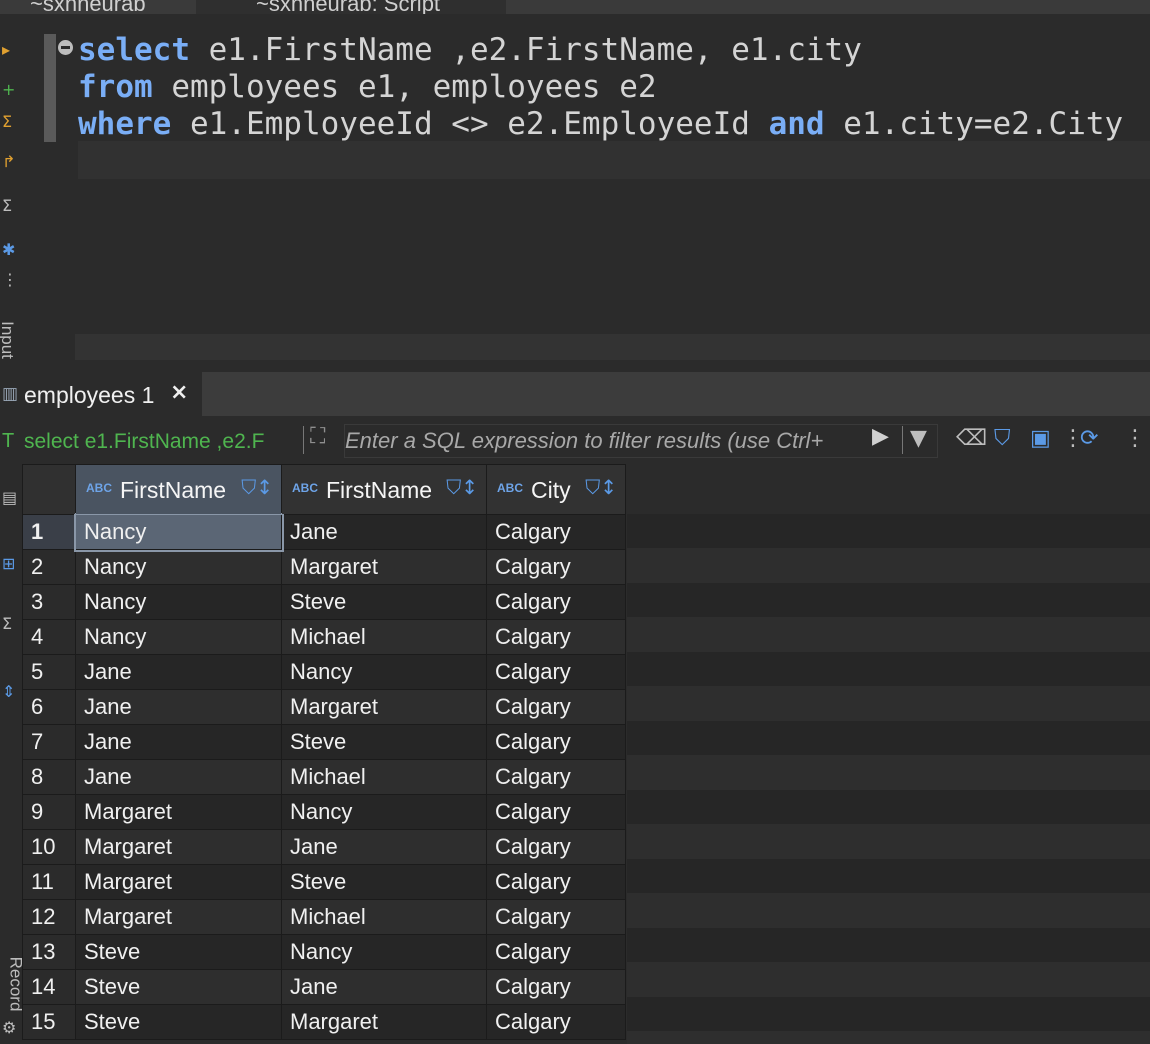 This screenshot has width=1150, height=1044. What do you see at coordinates (9, 497) in the screenshot?
I see `grid-view-icon: ▤` at bounding box center [9, 497].